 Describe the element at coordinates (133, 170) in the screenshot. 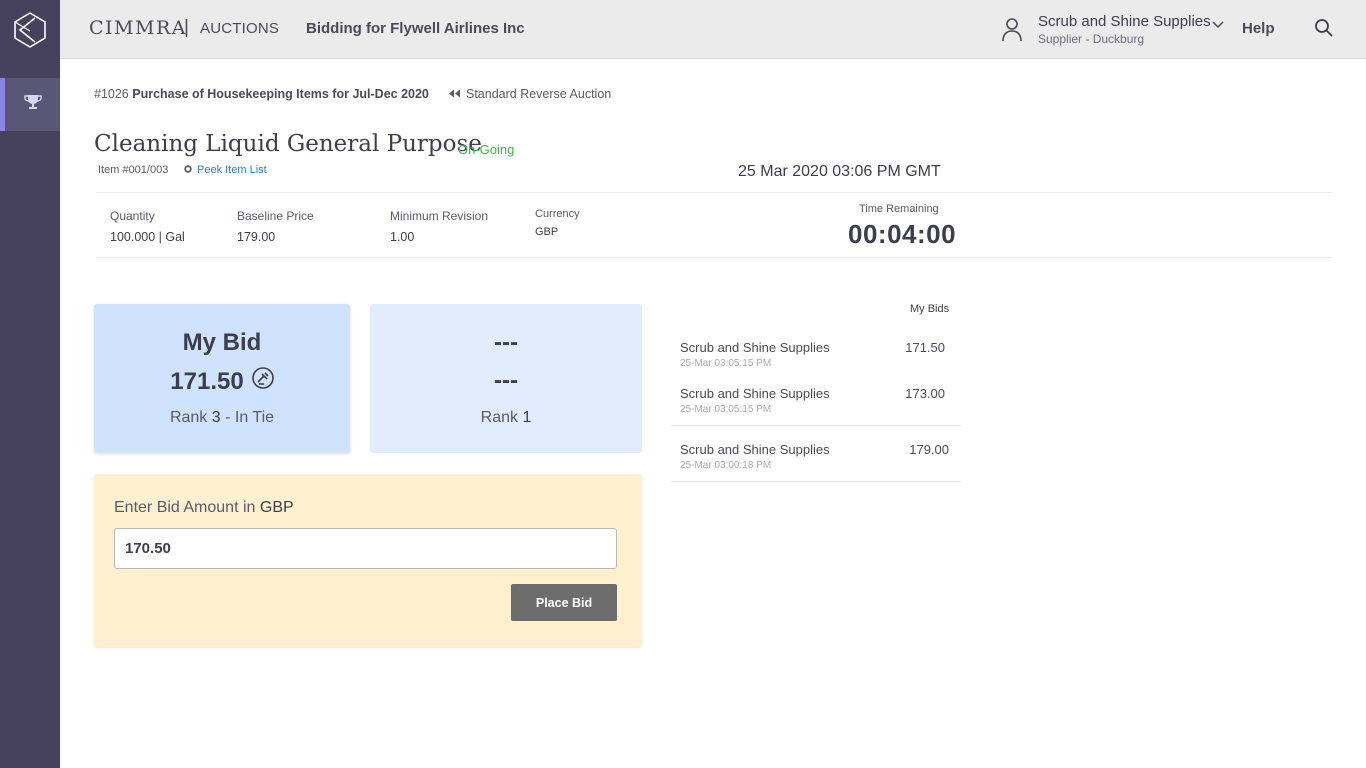

I see `item-number: Item #001/003` at that location.